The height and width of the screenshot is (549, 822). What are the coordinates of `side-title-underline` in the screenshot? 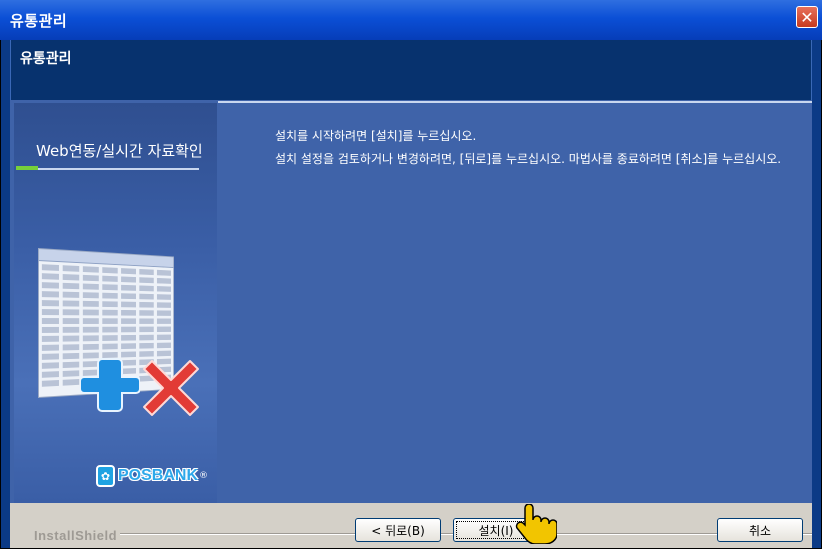 It's located at (107, 169).